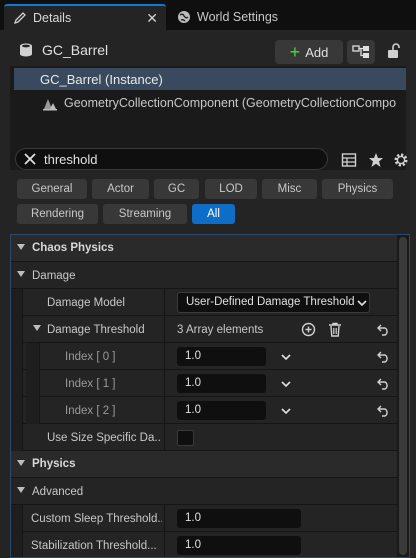 The height and width of the screenshot is (558, 416). What do you see at coordinates (213, 214) in the screenshot?
I see `filter-all-button: All` at bounding box center [213, 214].